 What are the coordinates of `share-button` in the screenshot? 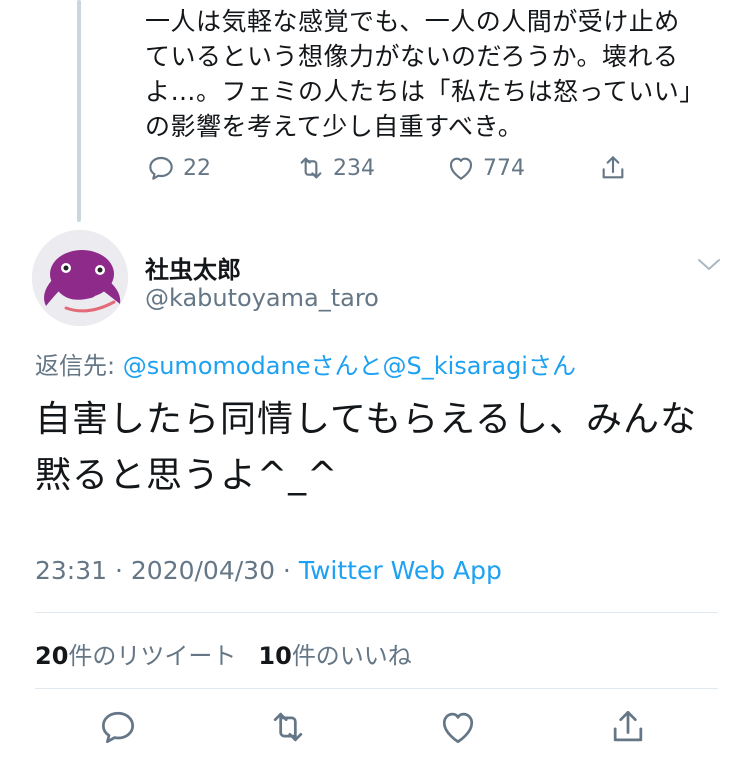 It's located at (628, 727).